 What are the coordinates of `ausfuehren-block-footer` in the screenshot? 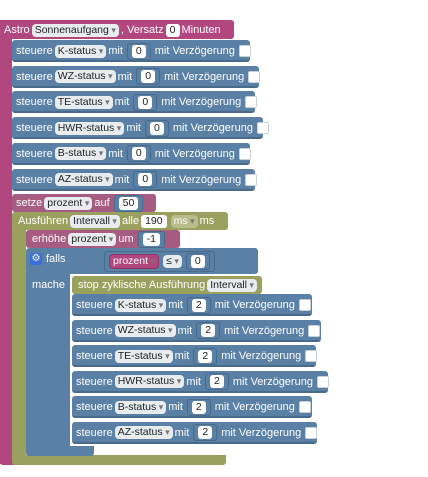 It's located at (119, 460).